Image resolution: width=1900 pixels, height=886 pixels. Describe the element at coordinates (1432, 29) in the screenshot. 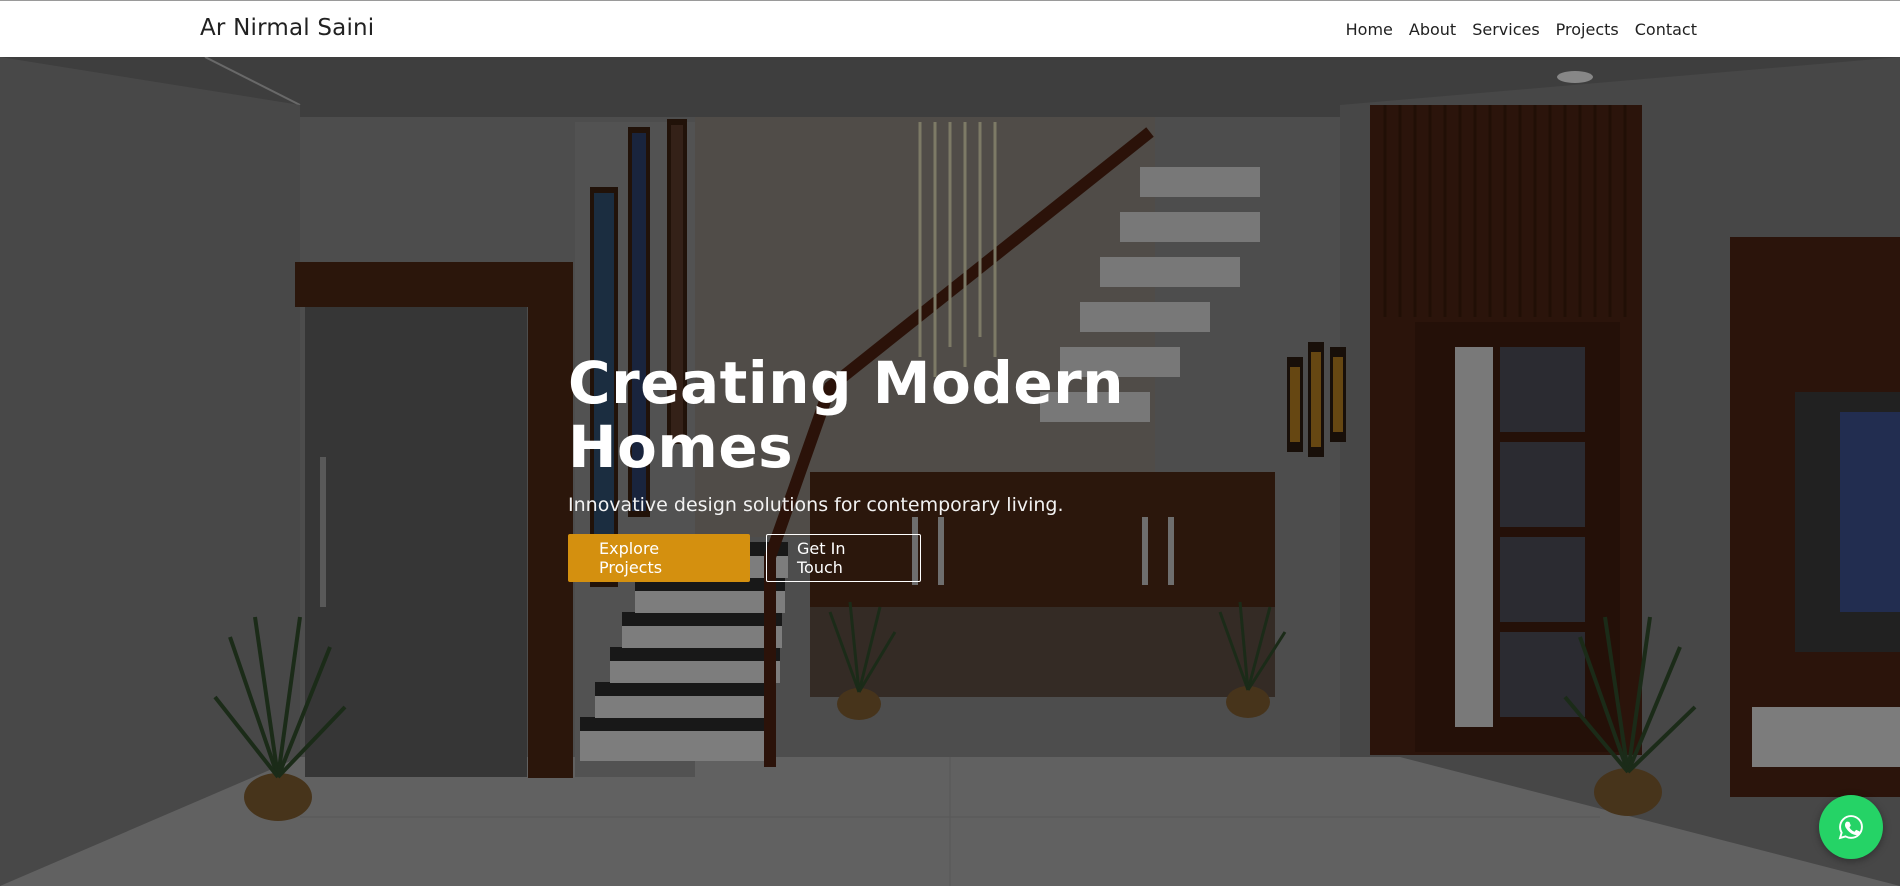

I see `nav-link-about: About` at that location.